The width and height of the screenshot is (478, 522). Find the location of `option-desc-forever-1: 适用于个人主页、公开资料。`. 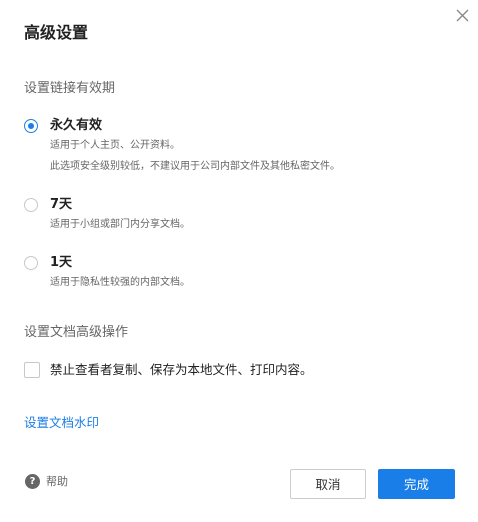

option-desc-forever-1: 适用于个人主页、公开资料。 is located at coordinates (115, 145).